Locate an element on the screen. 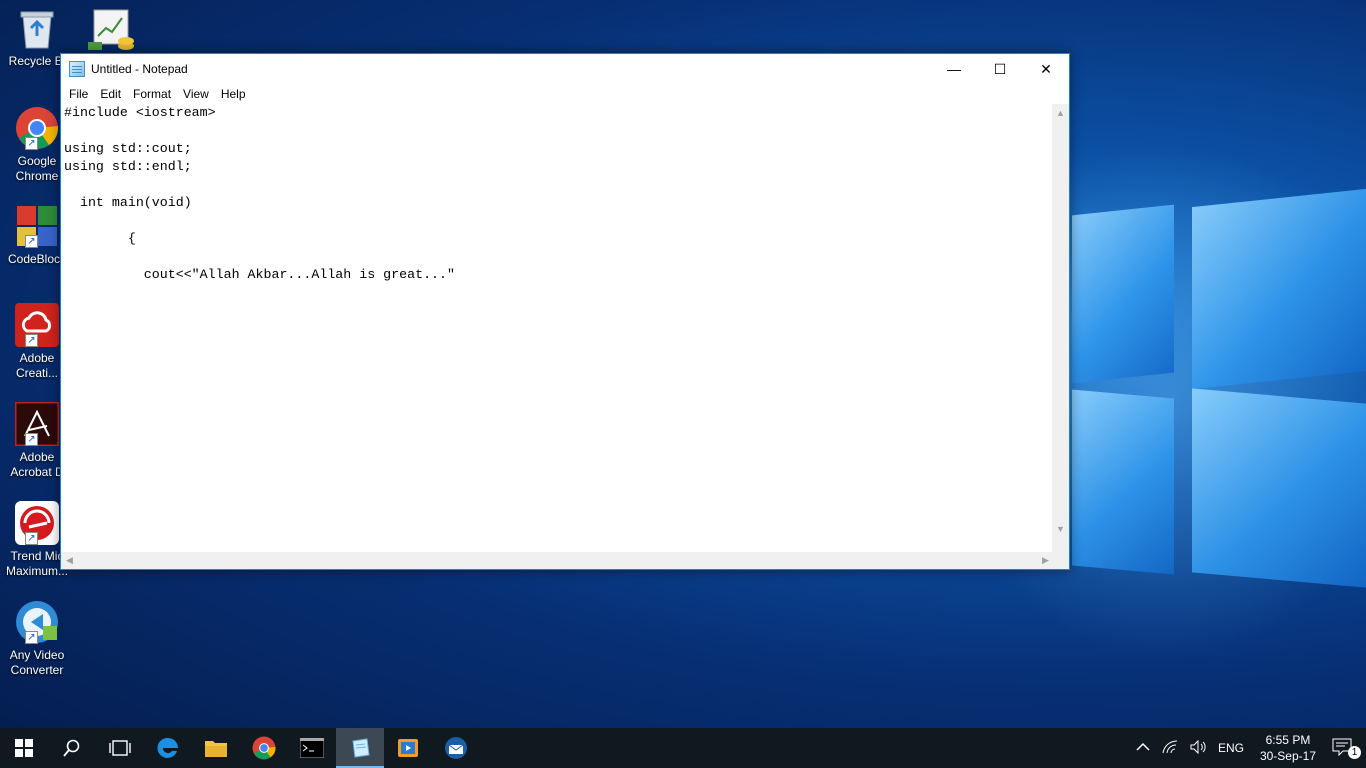 This screenshot has height=768, width=1366. taskbar-file-explorer is located at coordinates (216, 748).